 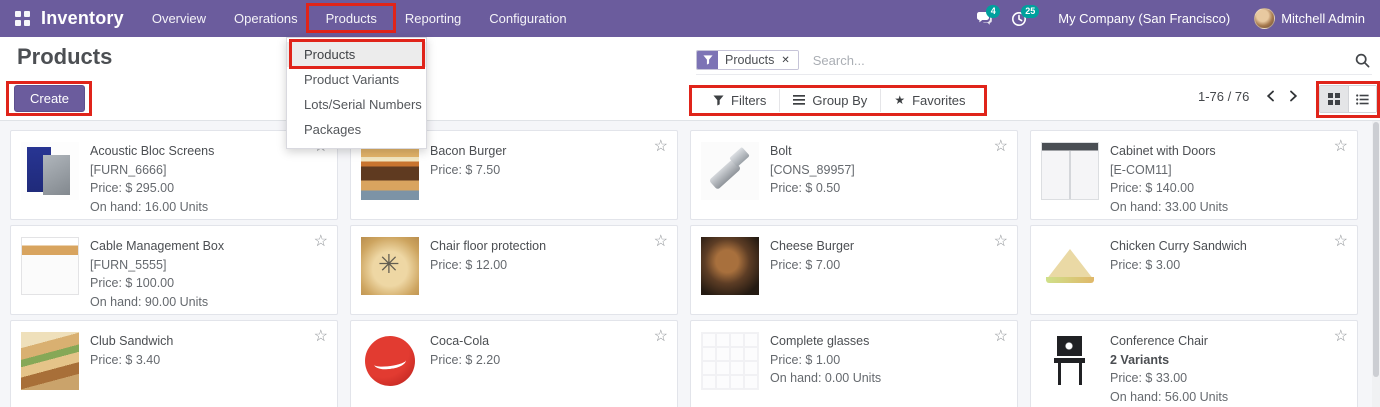 I want to click on product-price: Price: $ 295.00, so click(x=132, y=188).